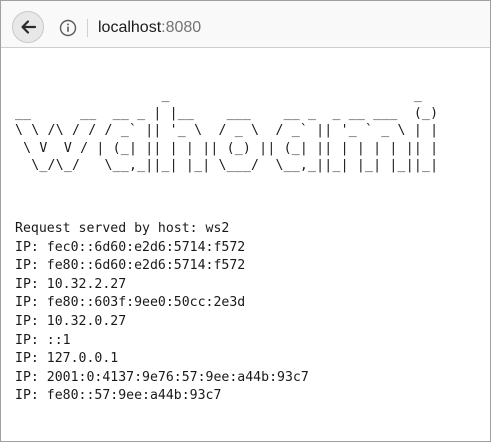  What do you see at coordinates (181, 27) in the screenshot?
I see `url-port: :8080` at bounding box center [181, 27].